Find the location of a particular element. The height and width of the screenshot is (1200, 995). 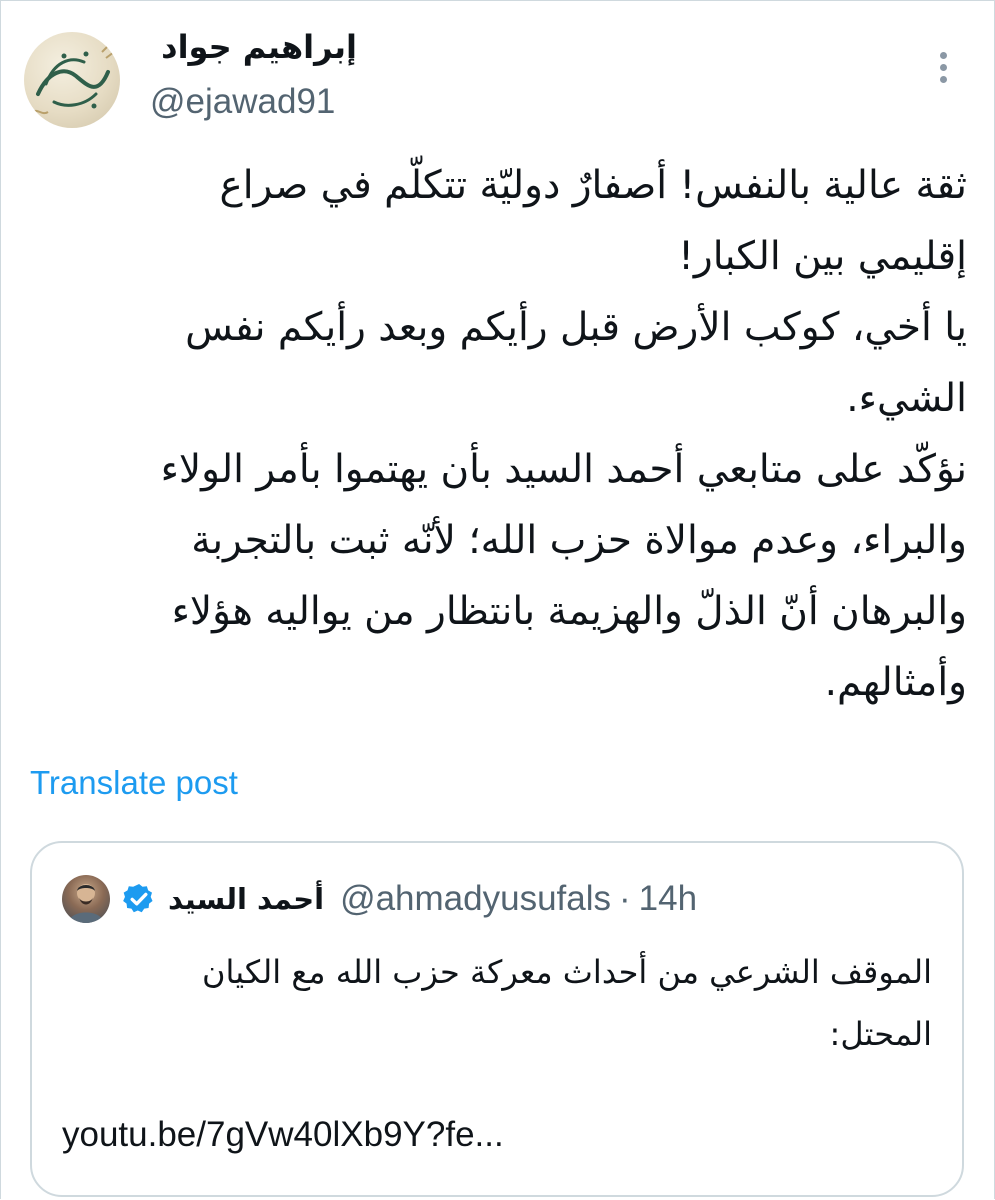

post-text-line: إقليمي بين الكبار! is located at coordinates (822, 256).